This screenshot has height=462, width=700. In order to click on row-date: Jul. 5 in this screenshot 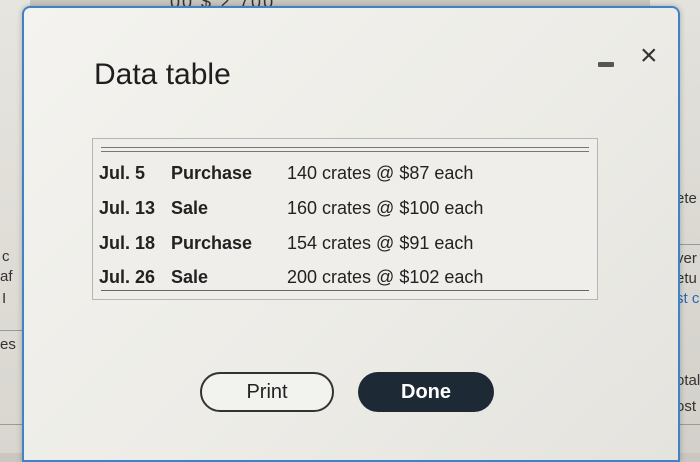, I will do `click(122, 173)`.